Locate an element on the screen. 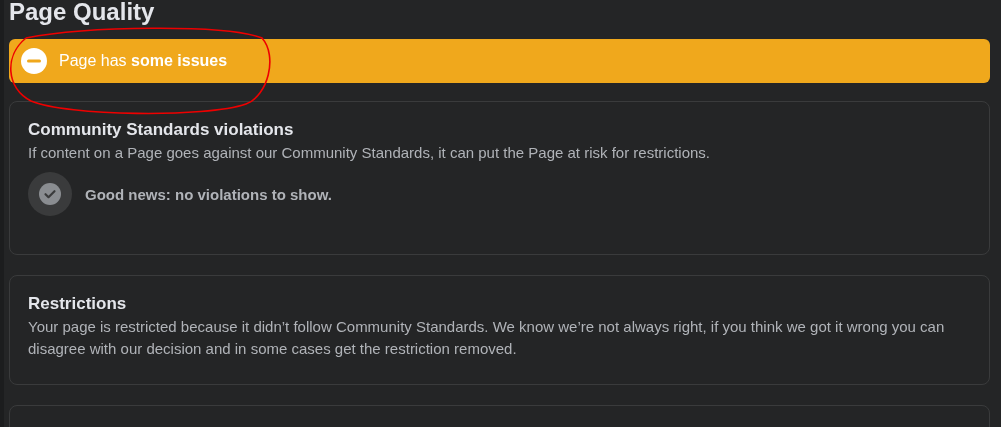  status-text: Page has some issues is located at coordinates (143, 61).